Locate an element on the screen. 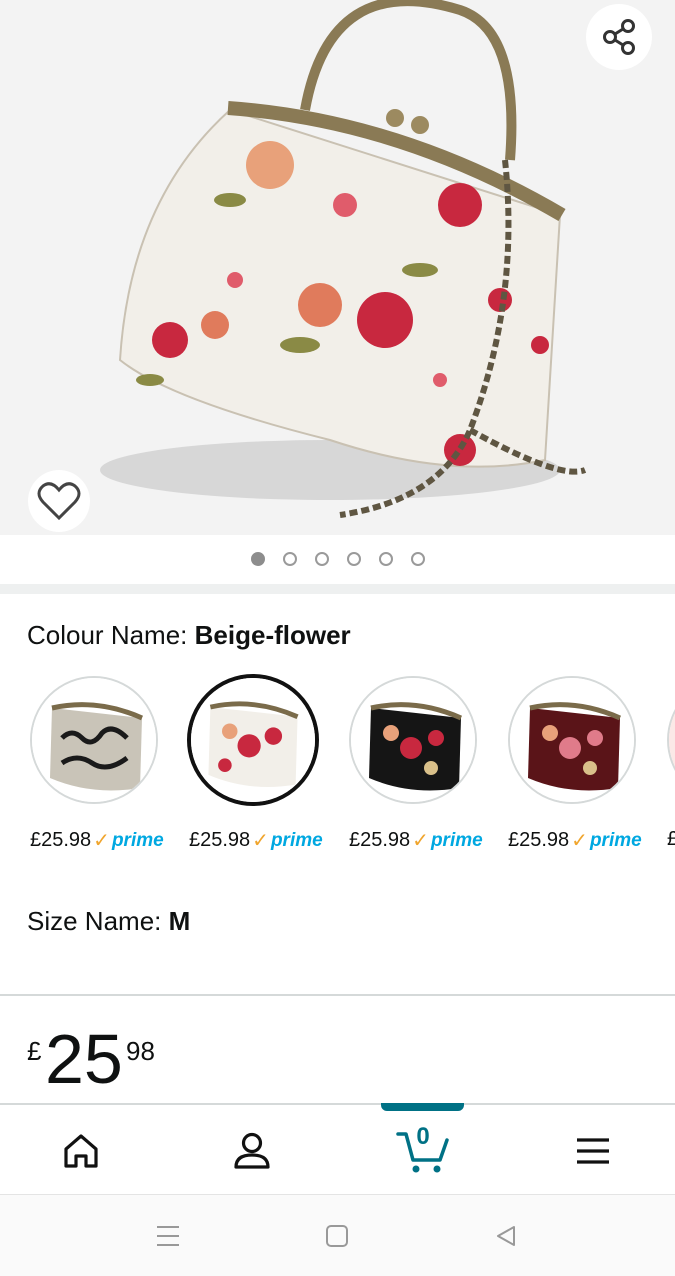 The image size is (675, 1276). nav-menu is located at coordinates (593, 1151).